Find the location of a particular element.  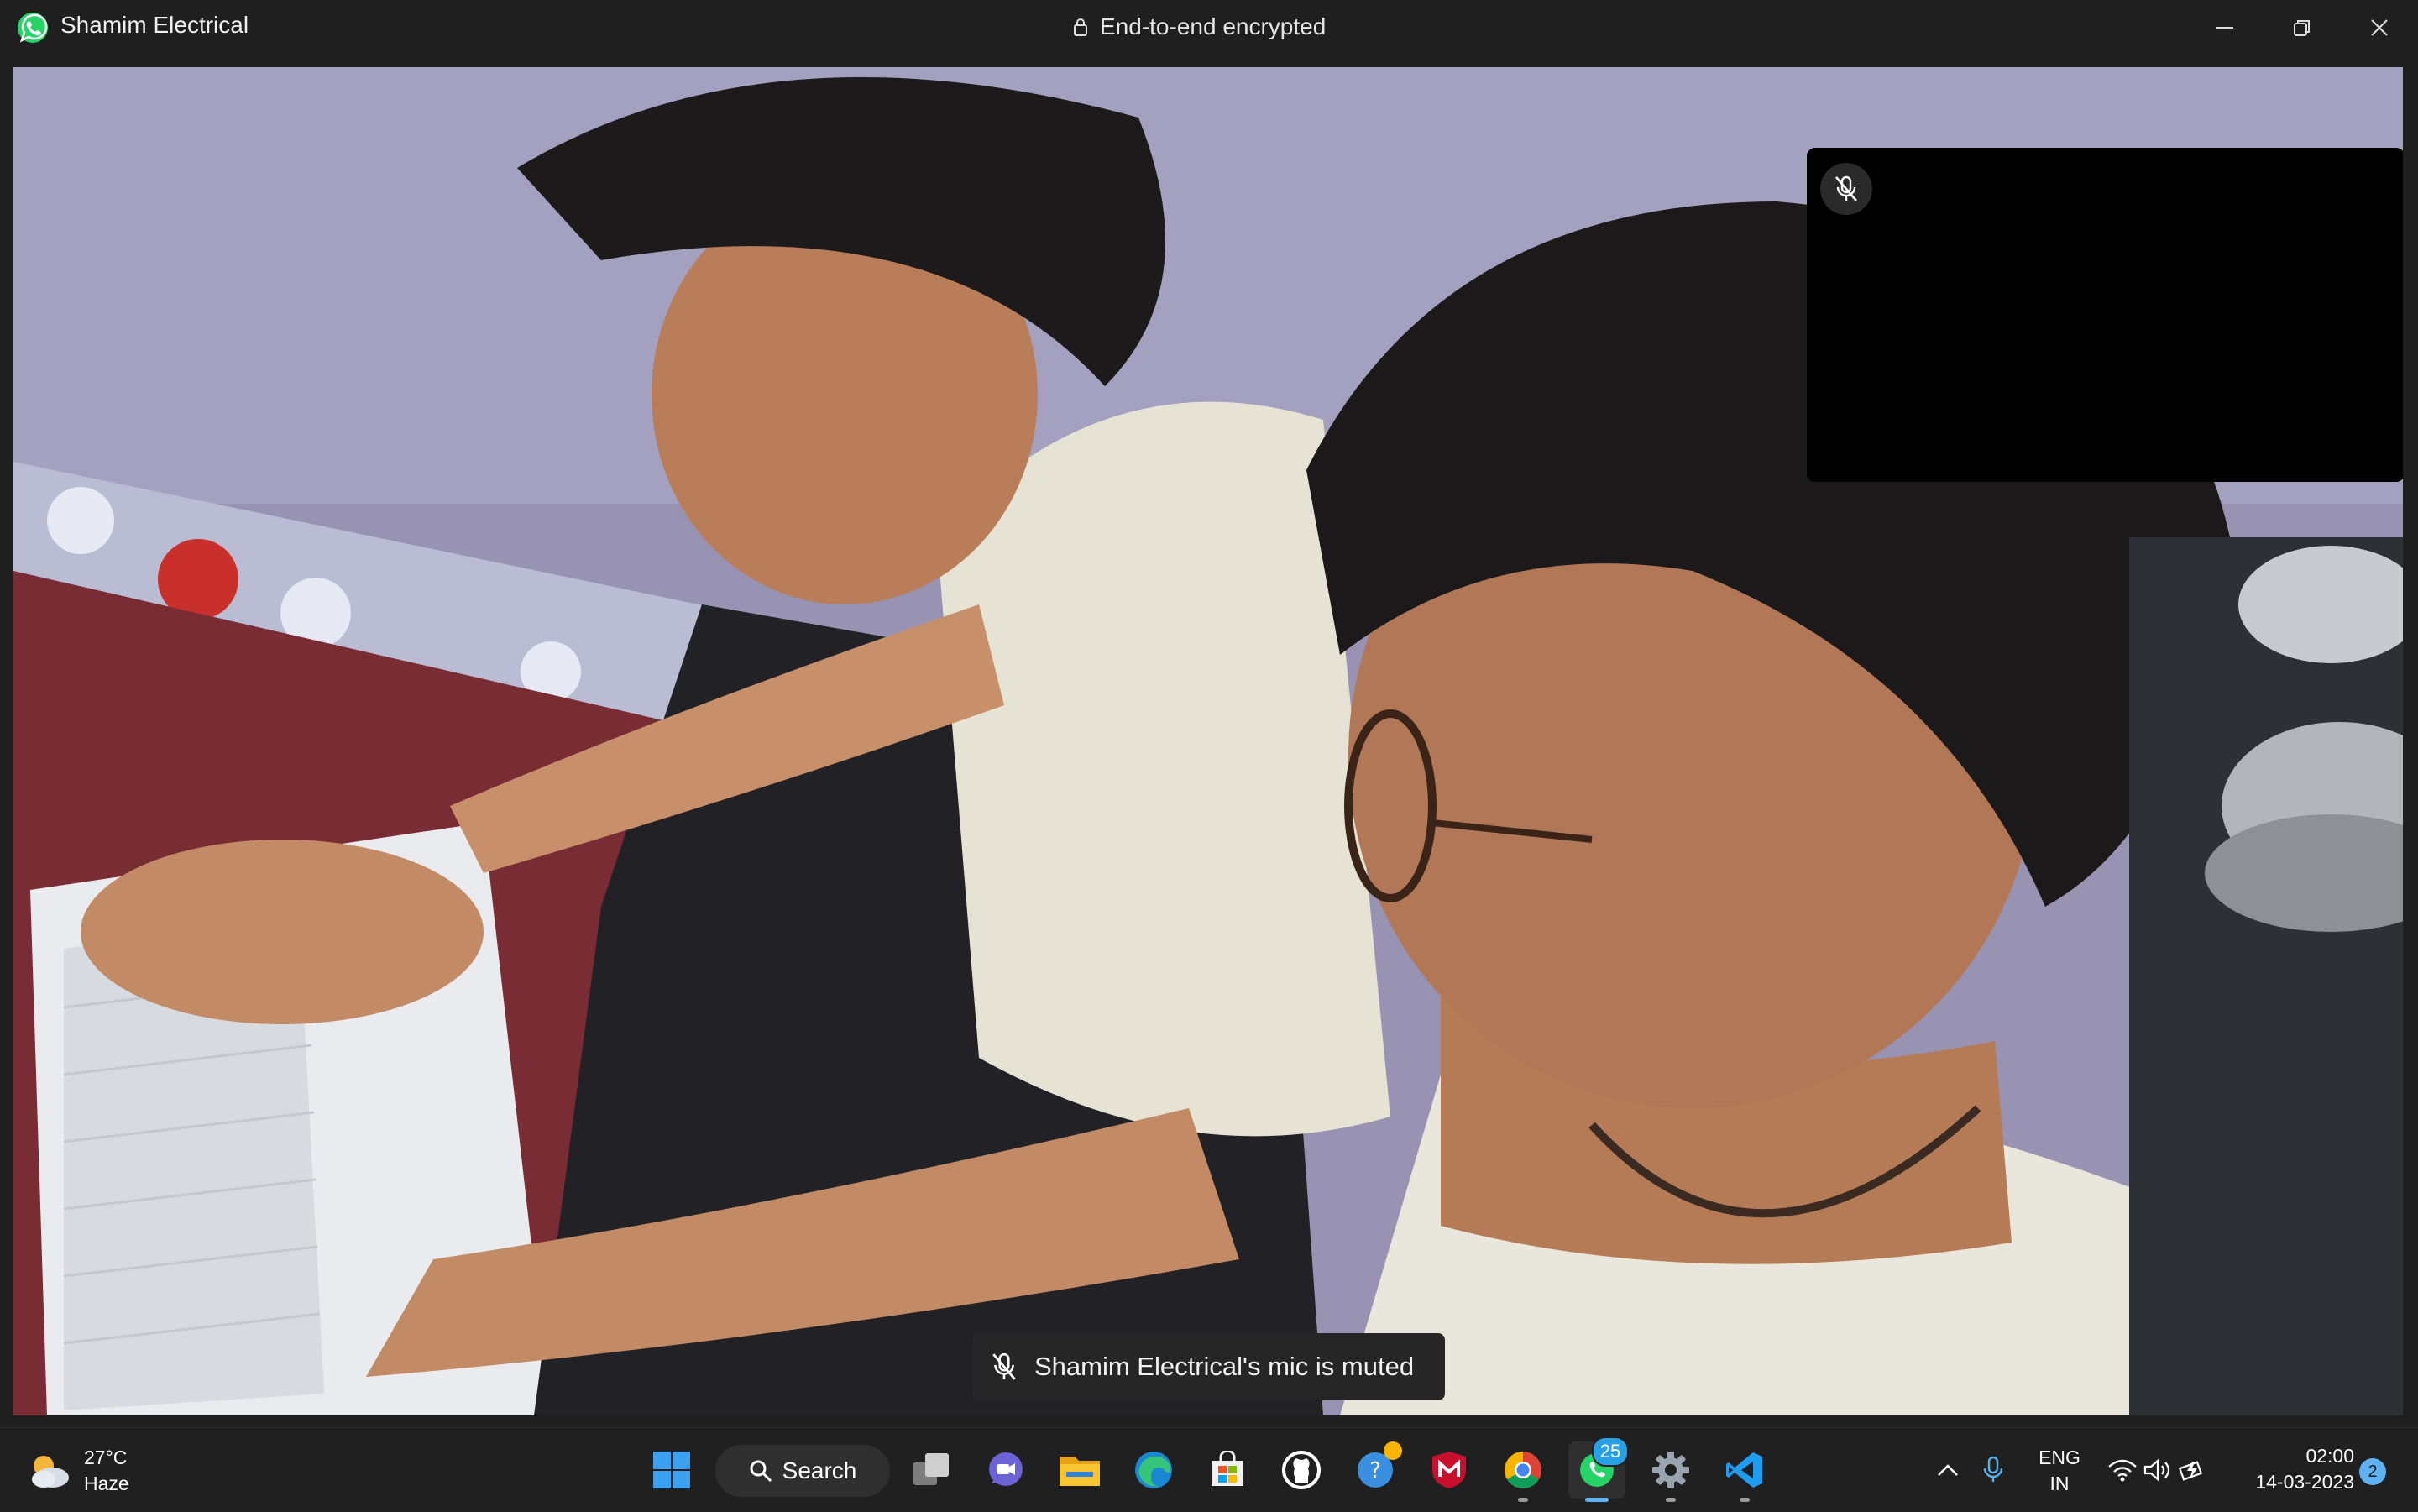

chrome-icon is located at coordinates (1523, 1470).